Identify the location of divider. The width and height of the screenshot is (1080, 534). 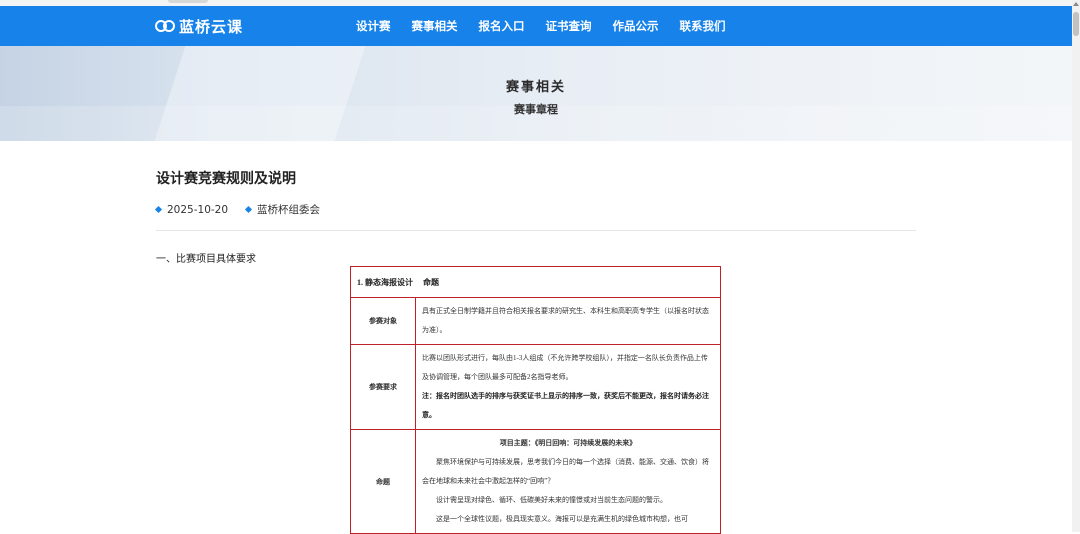
(536, 230).